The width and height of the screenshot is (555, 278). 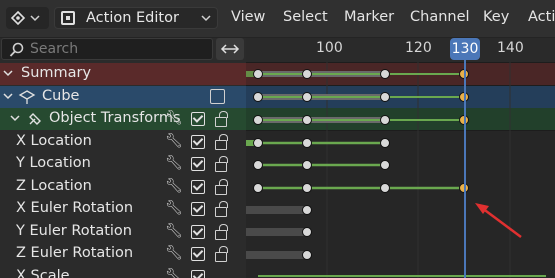 What do you see at coordinates (418, 48) in the screenshot?
I see `ruler-tick-120: 120` at bounding box center [418, 48].